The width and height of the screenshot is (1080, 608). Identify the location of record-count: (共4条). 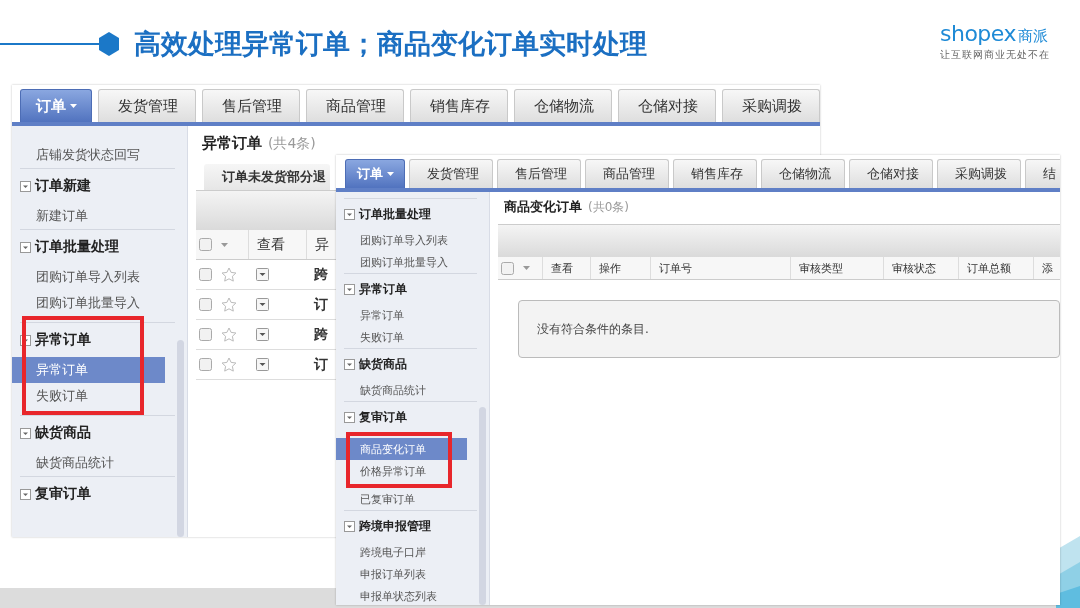
(292, 144).